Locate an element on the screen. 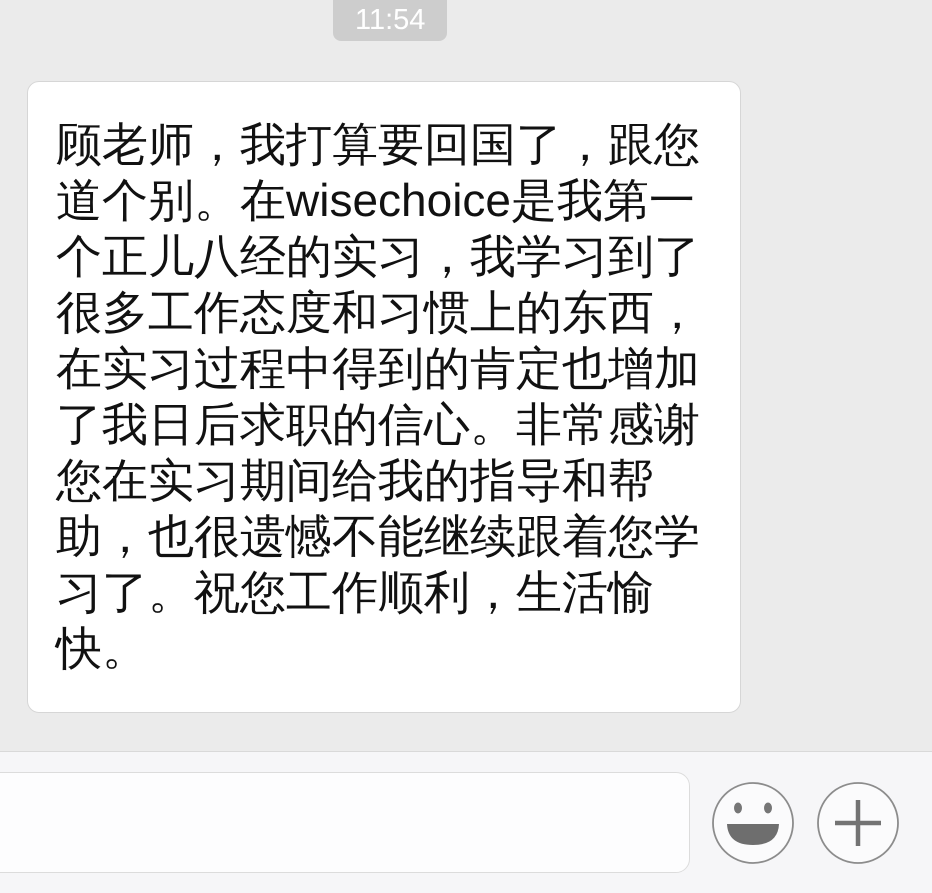 Image resolution: width=932 pixels, height=893 pixels. message-input-field is located at coordinates (345, 822).